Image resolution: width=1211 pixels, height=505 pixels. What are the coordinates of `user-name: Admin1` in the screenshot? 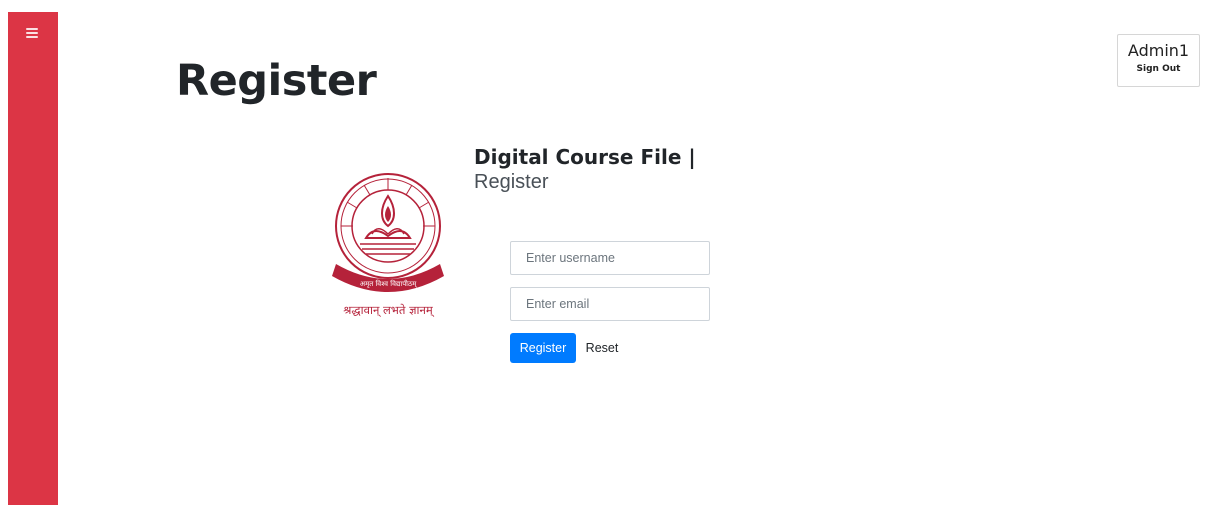 It's located at (1158, 50).